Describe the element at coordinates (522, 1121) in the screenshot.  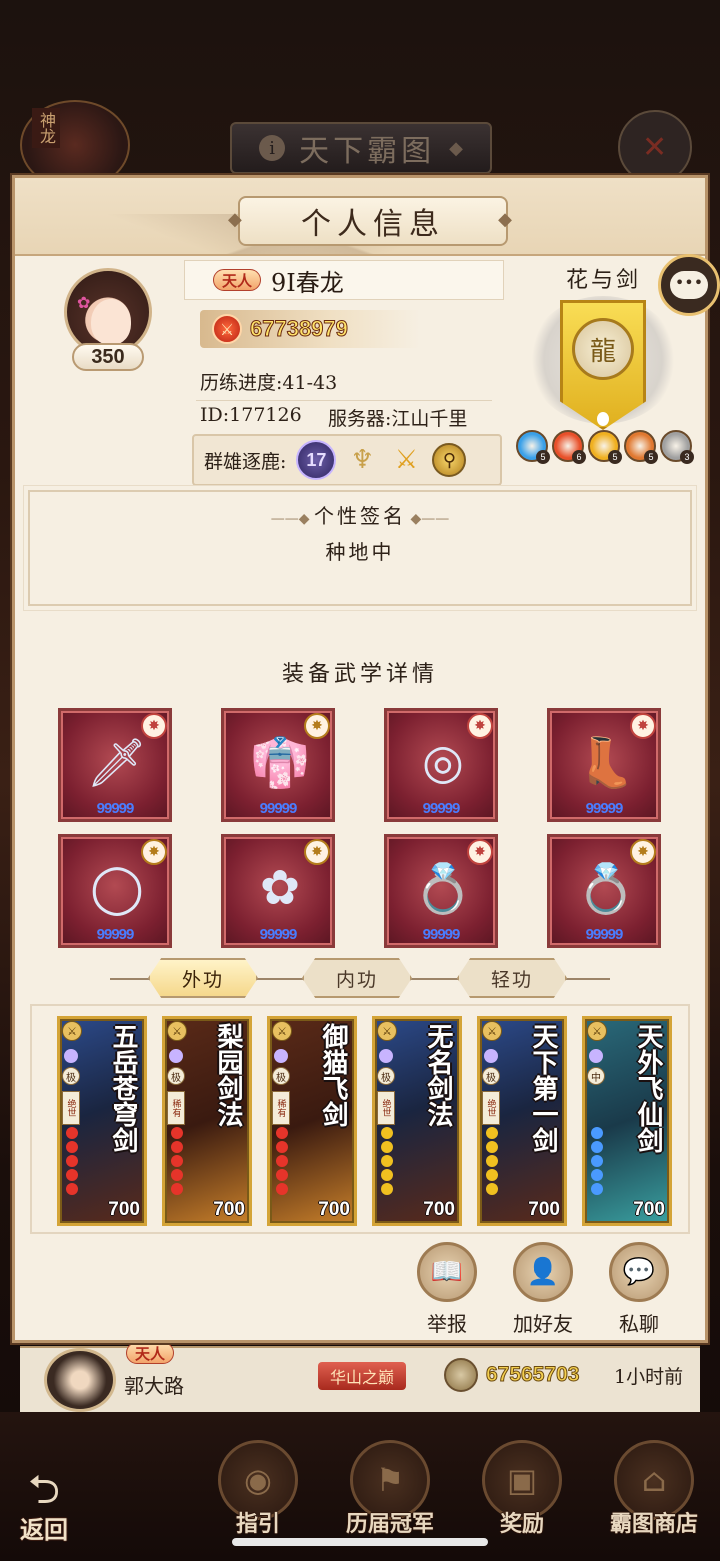
I see `skill-card: ⚔ 极绝世 天下第一剑 700` at that location.